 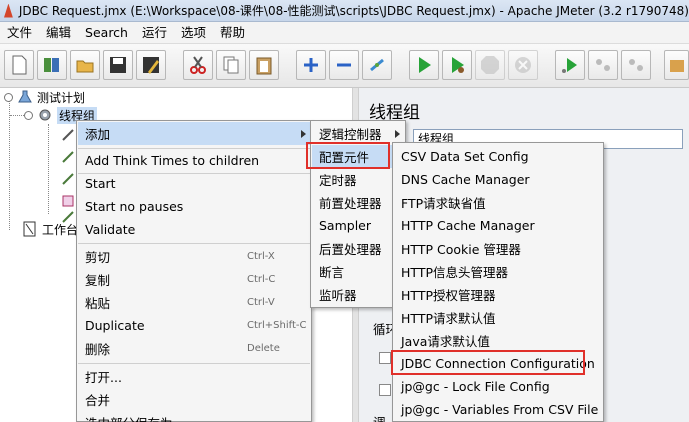 I want to click on menu-item-label: 断言, so click(x=332, y=272).